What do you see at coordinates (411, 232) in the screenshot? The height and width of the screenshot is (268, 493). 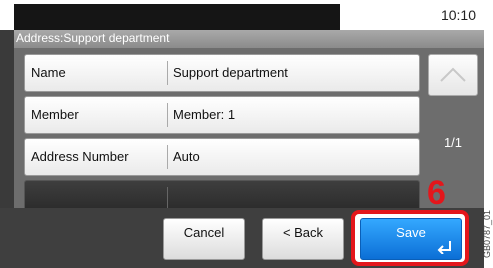 I see `save-button-label: Save` at bounding box center [411, 232].